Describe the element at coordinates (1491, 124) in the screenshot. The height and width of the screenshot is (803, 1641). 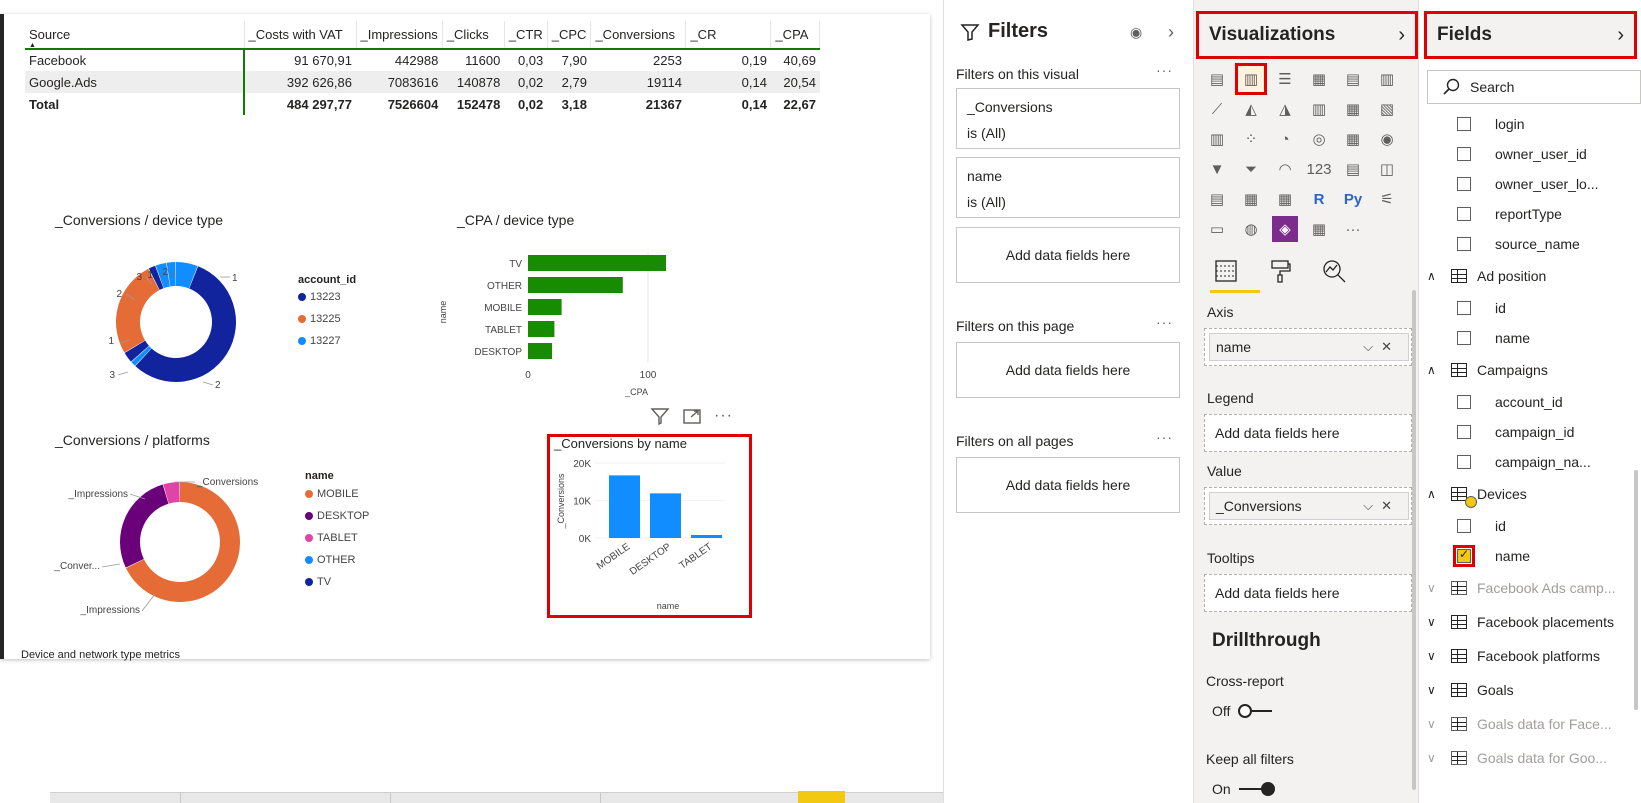
I see `field-item: login` at that location.